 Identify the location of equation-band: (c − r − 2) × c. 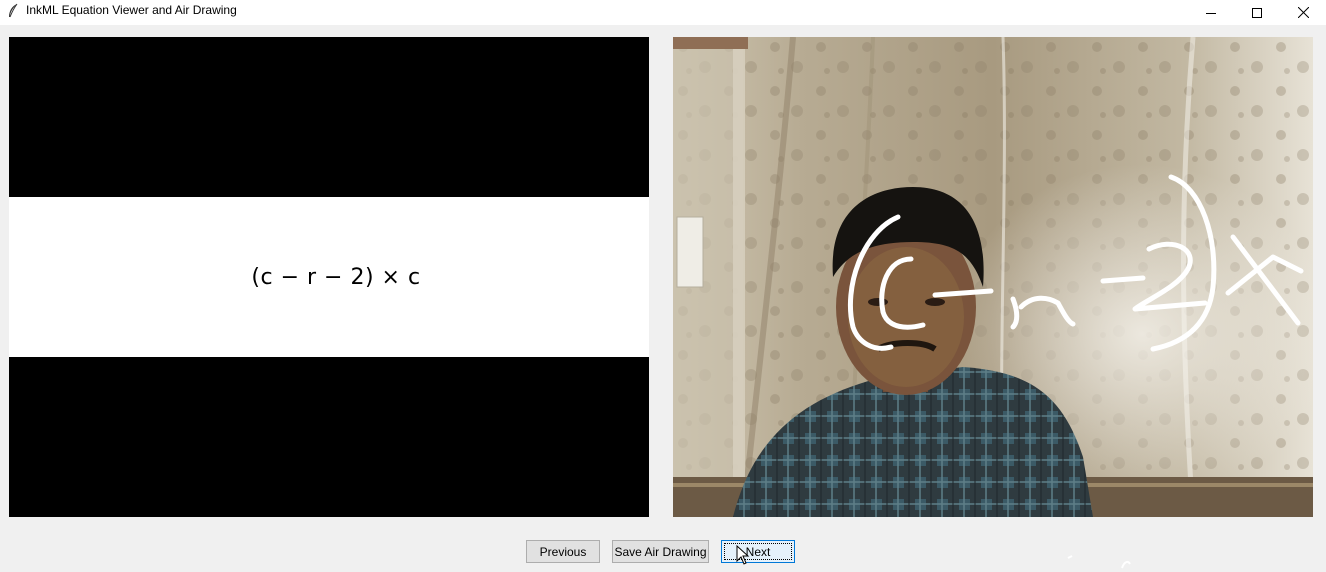
(329, 277).